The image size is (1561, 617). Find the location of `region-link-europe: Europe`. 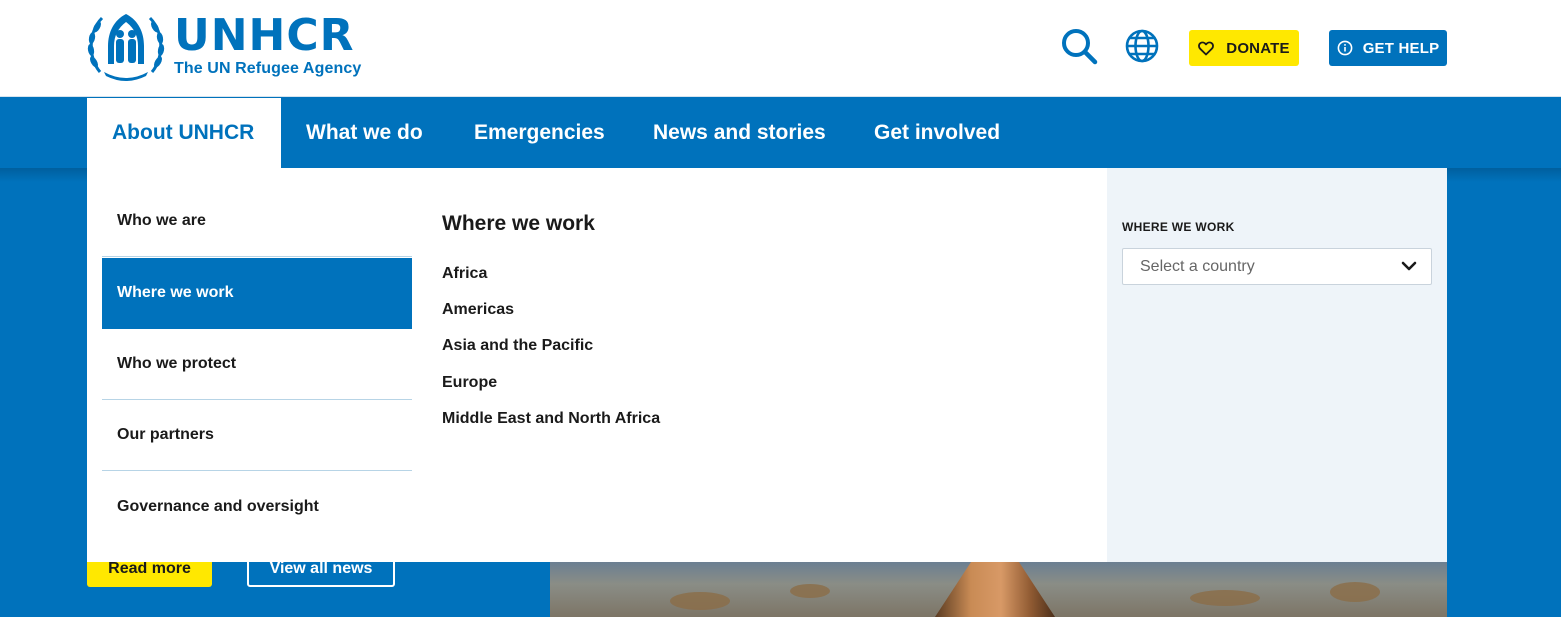

region-link-europe: Europe is located at coordinates (469, 383).